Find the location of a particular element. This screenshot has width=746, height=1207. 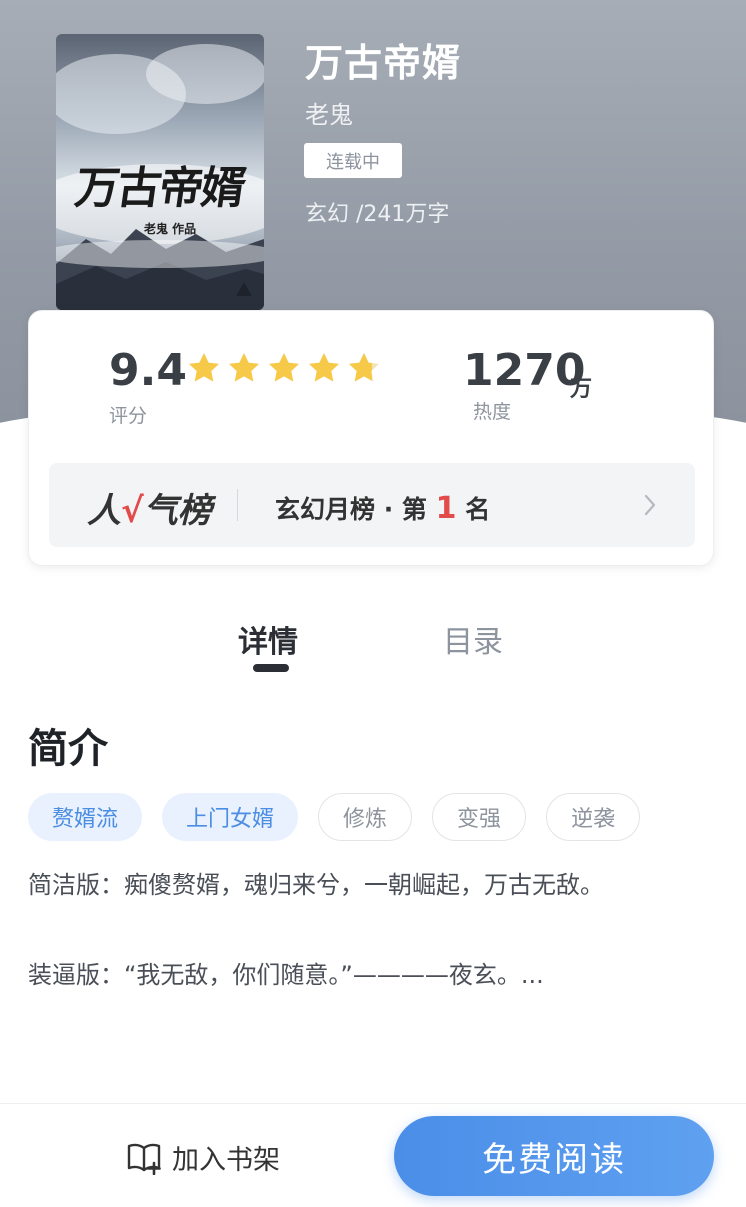

chevron-right-icon is located at coordinates (650, 505).